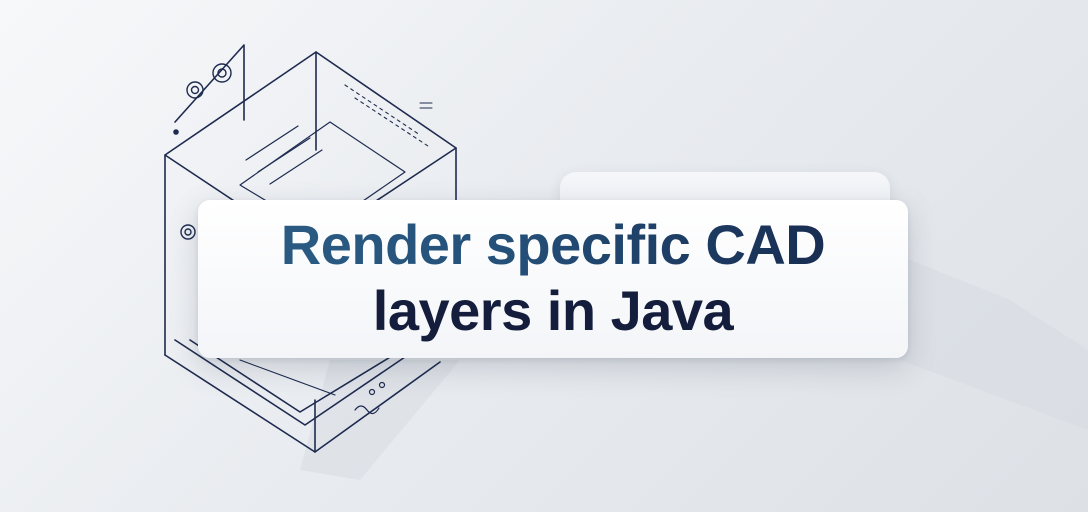 The height and width of the screenshot is (512, 1088). Describe the element at coordinates (553, 310) in the screenshot. I see `hero-title-line-2: layers in Java` at that location.